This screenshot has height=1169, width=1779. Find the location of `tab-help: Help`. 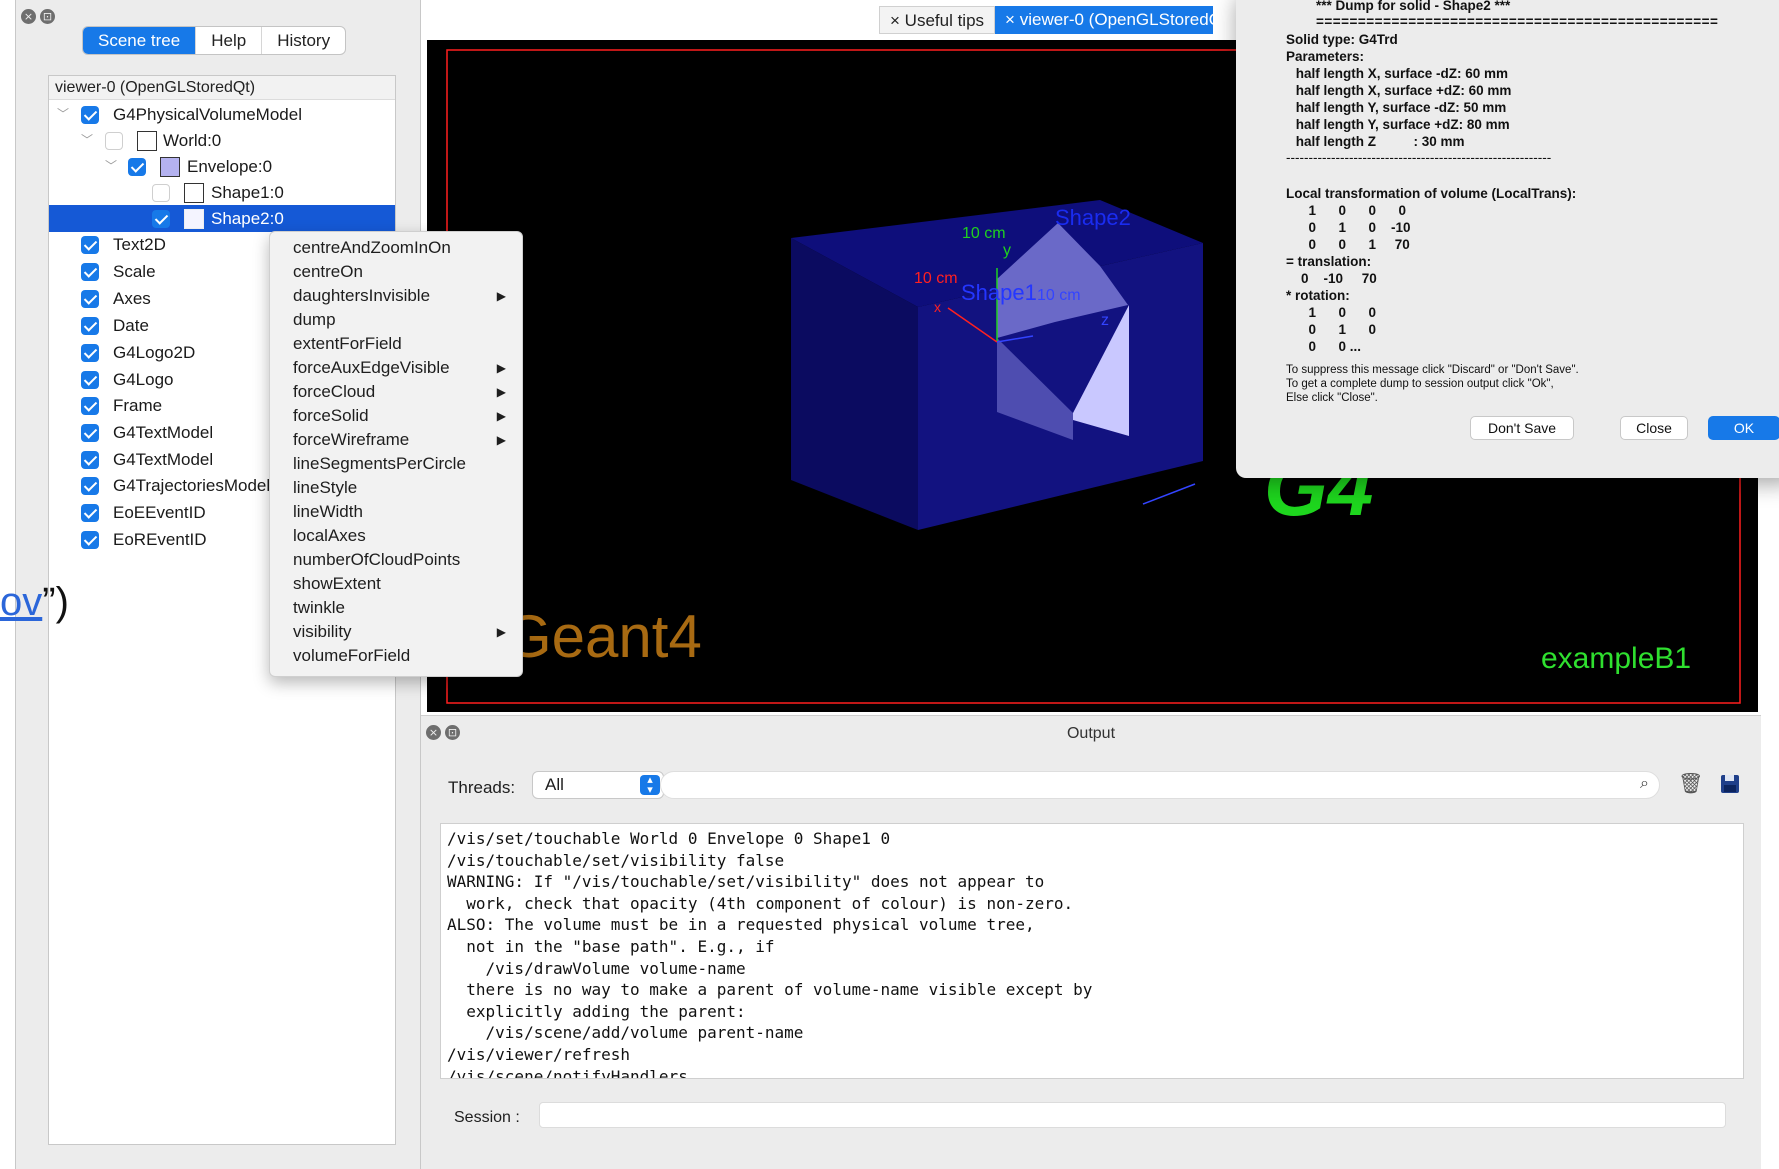

tab-help: Help is located at coordinates (228, 40).